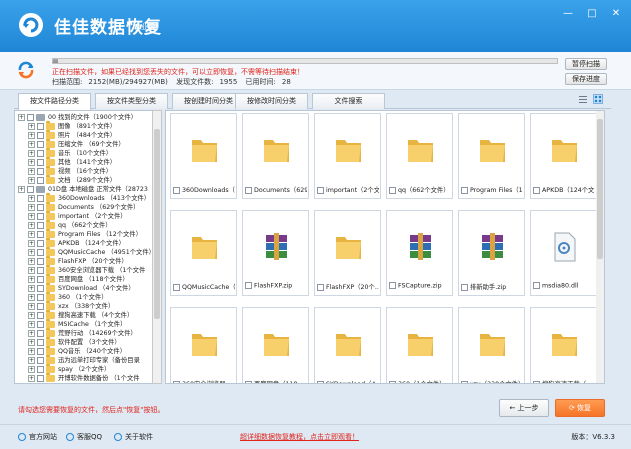 Image resolution: width=631 pixels, height=449 pixels. I want to click on tree-folder-node: + 软件配置 （3个文件）, so click(74, 341).